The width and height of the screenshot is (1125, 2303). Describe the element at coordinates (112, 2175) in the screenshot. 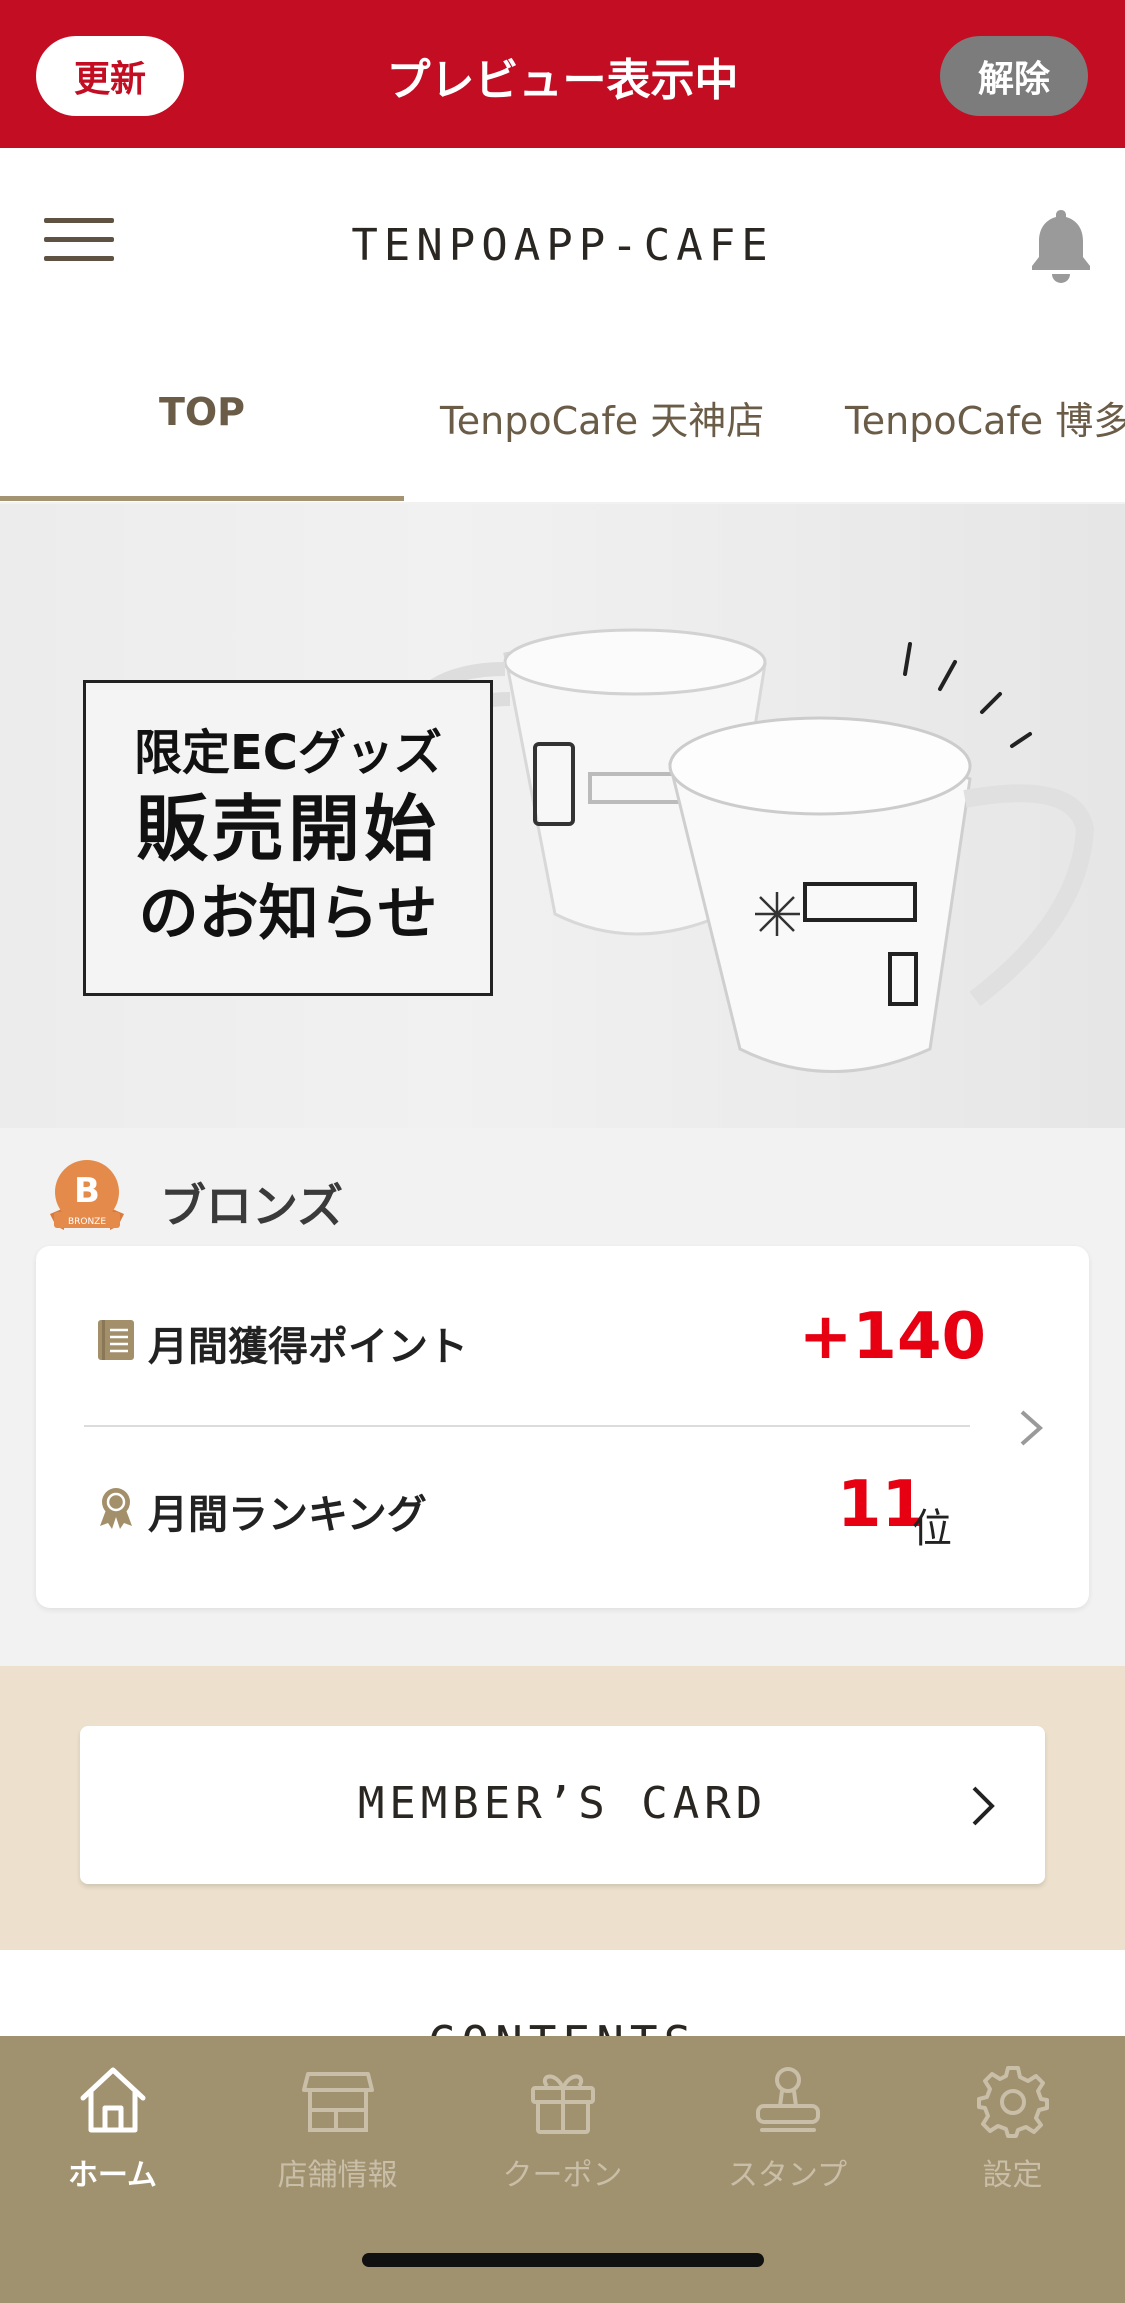

I see `nav-label: ホーム` at that location.